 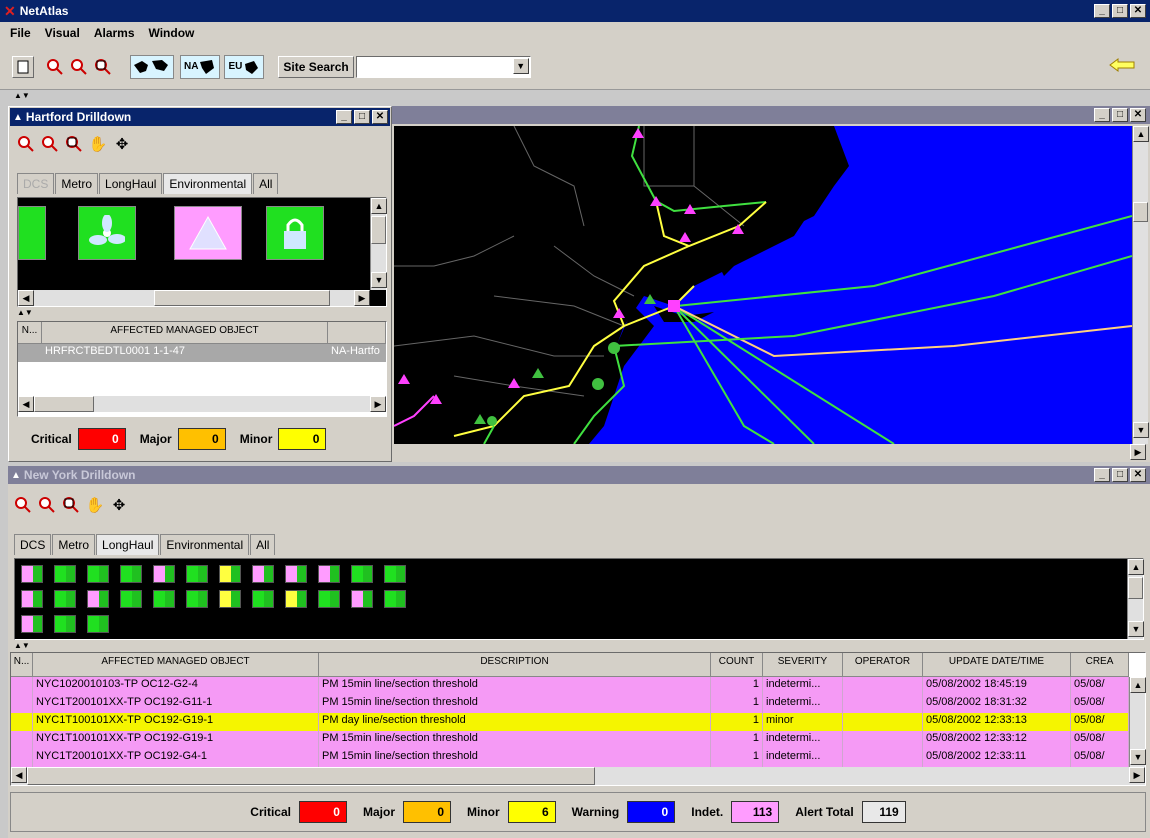 What do you see at coordinates (172, 33) in the screenshot?
I see `menu-window: Window` at bounding box center [172, 33].